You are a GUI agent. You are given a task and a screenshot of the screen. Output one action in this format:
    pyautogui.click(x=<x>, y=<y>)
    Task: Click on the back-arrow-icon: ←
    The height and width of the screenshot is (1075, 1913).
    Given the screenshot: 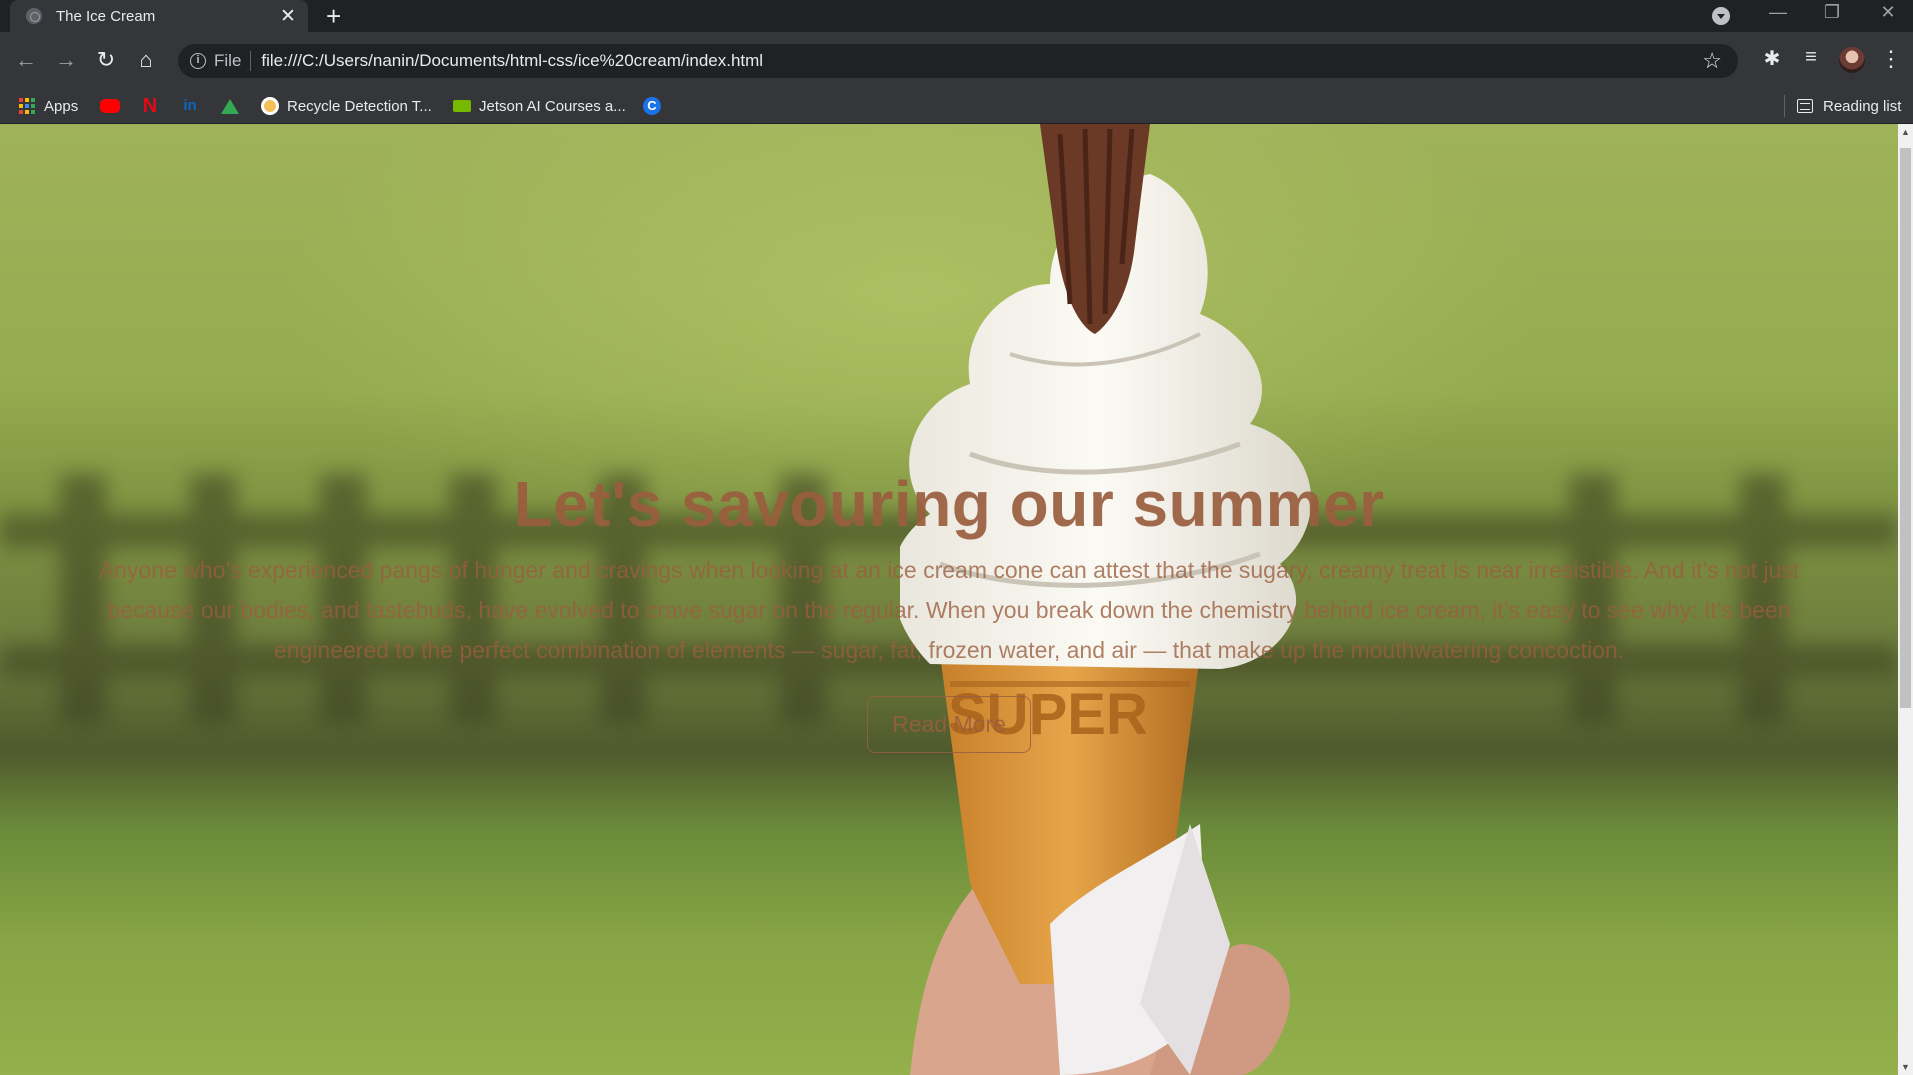 What is the action you would take?
    pyautogui.click(x=26, y=60)
    